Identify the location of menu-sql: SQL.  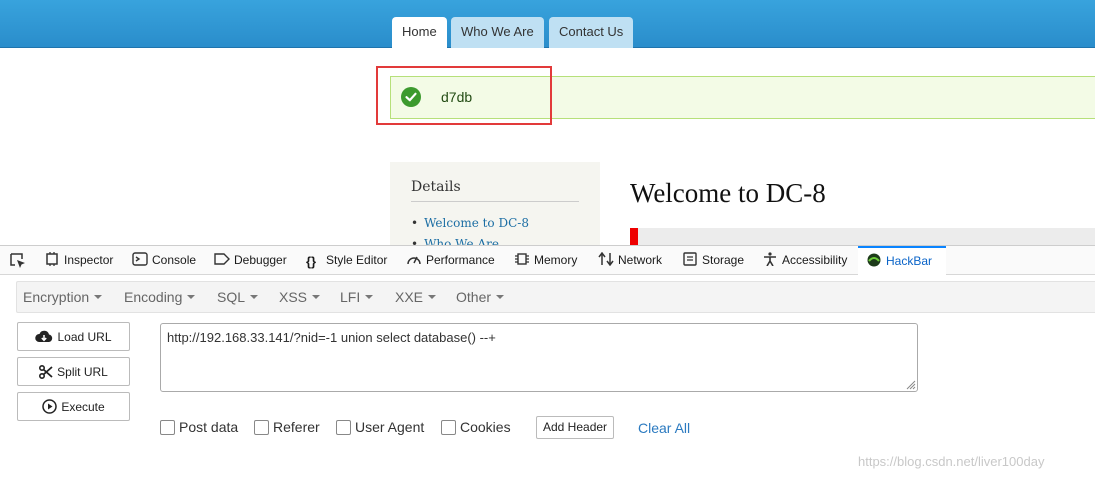
(237, 297).